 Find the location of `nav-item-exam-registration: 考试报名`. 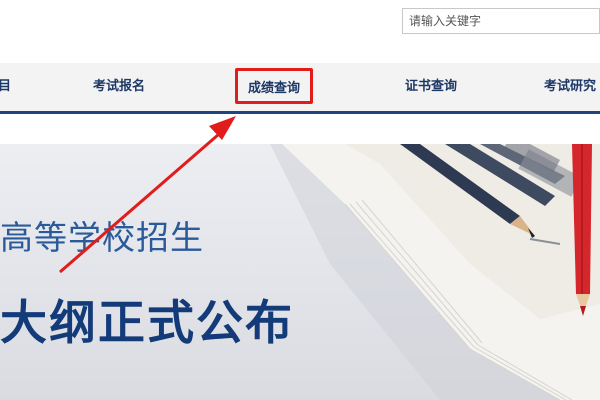

nav-item-exam-registration: 考试报名 is located at coordinates (119, 87).